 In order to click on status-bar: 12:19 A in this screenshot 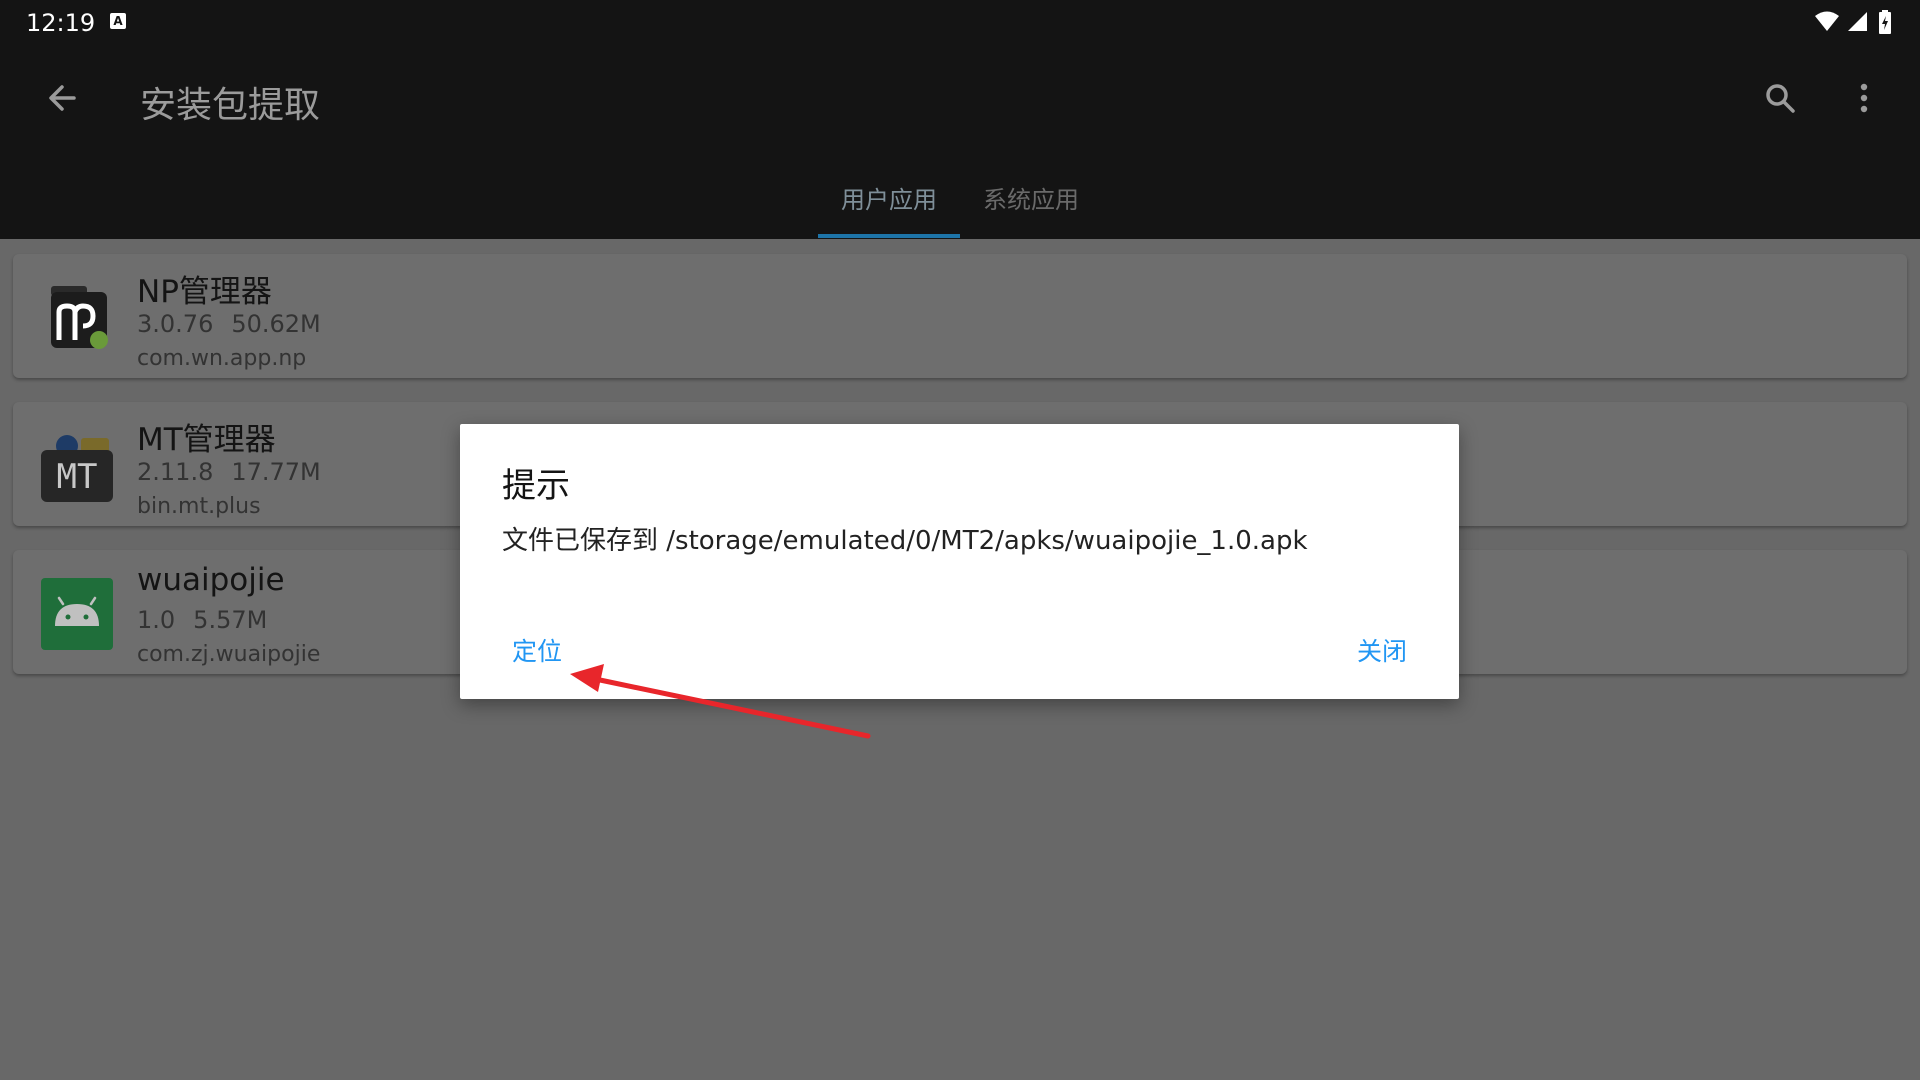, I will do `click(960, 22)`.